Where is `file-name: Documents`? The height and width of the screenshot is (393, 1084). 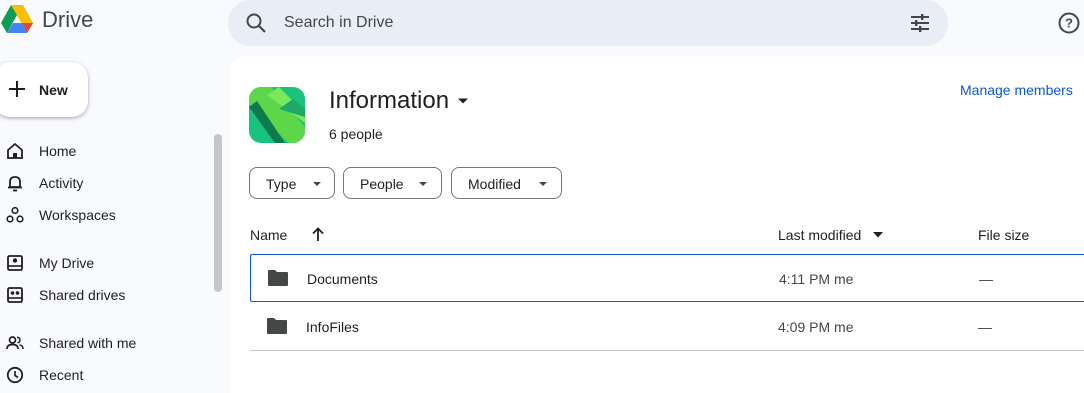 file-name: Documents is located at coordinates (342, 279).